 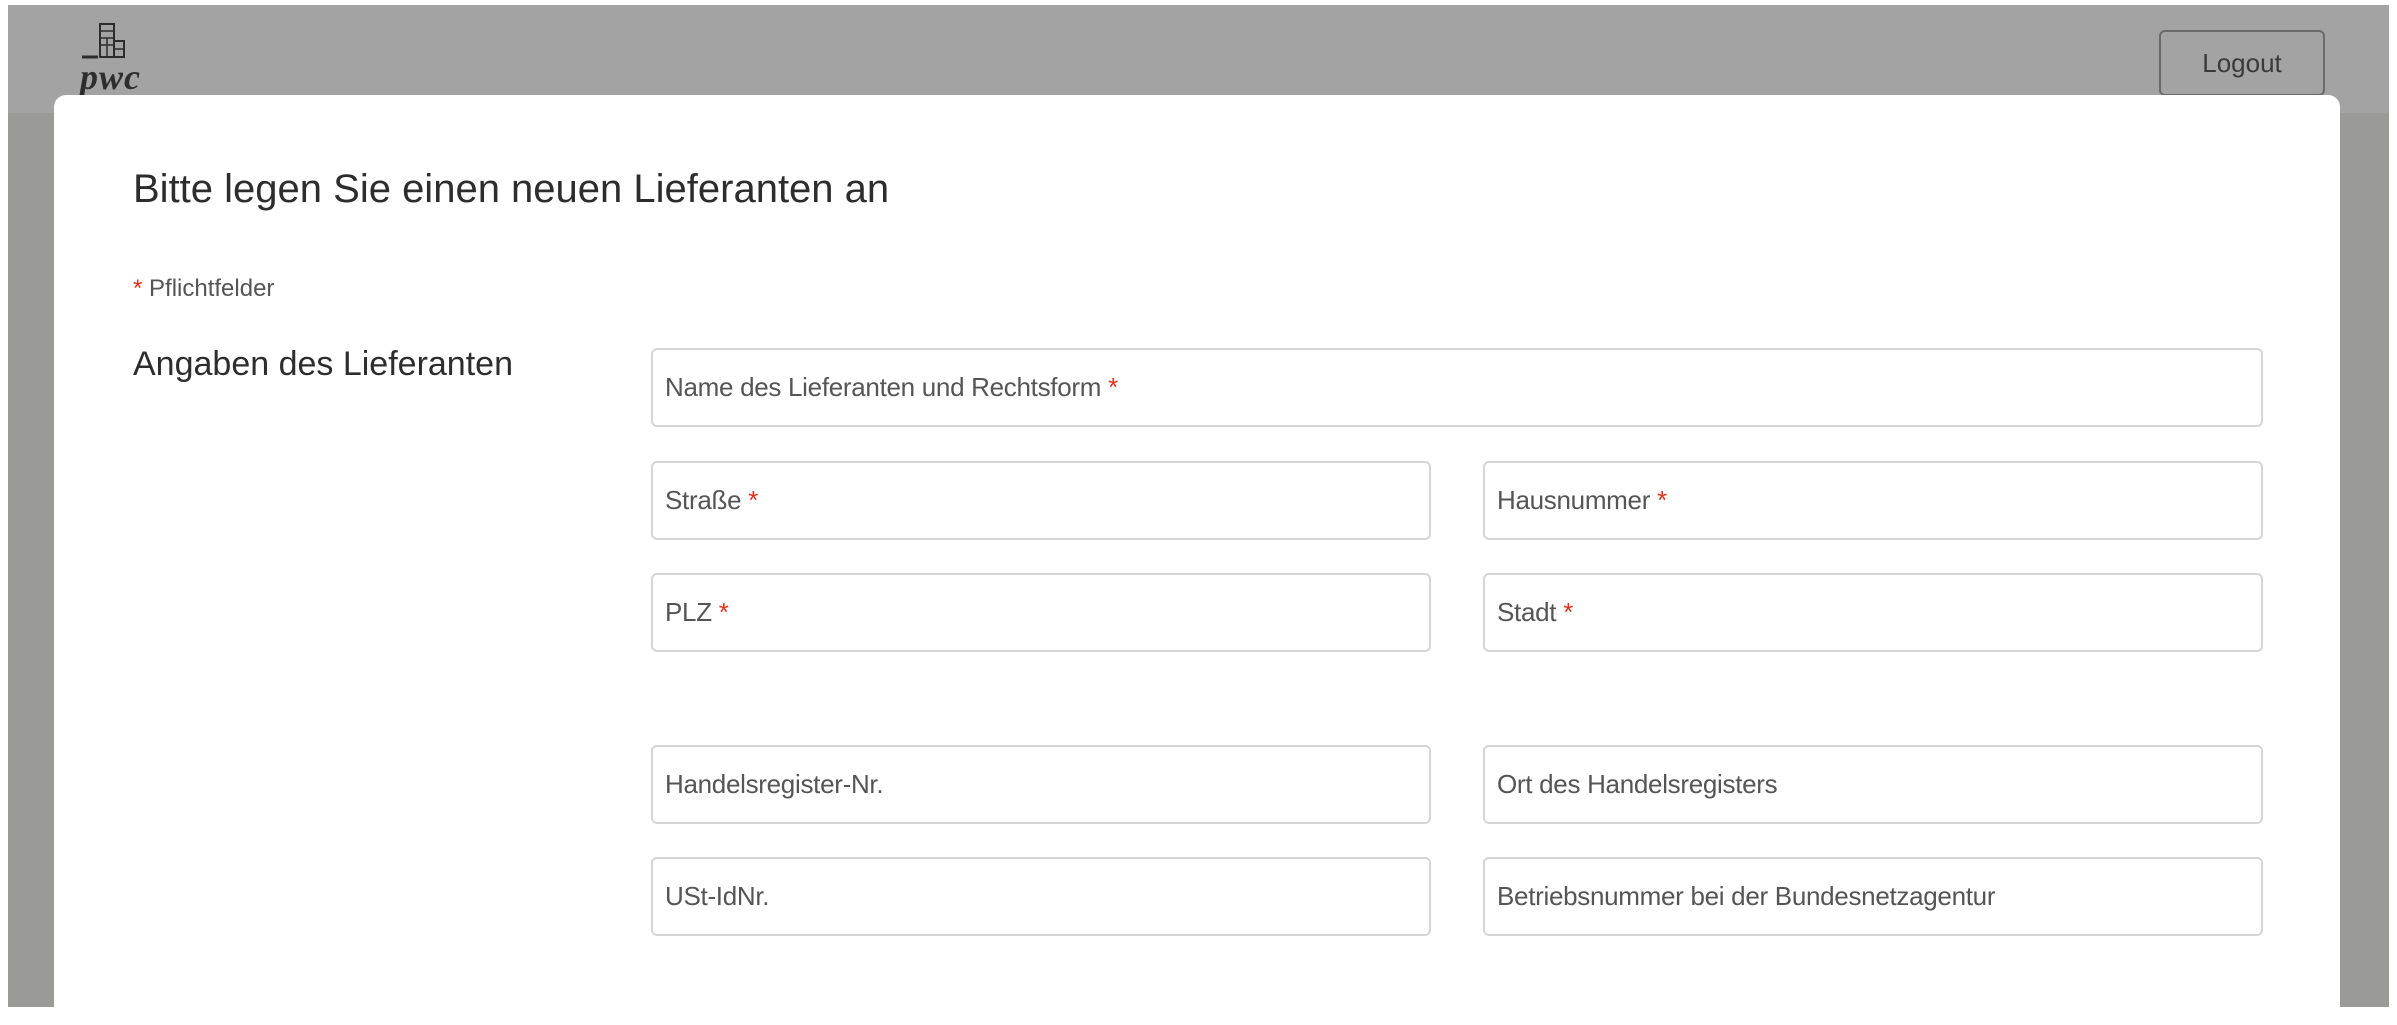 I want to click on field-placeholder: Ort des Handelsregisters, so click(x=1637, y=784).